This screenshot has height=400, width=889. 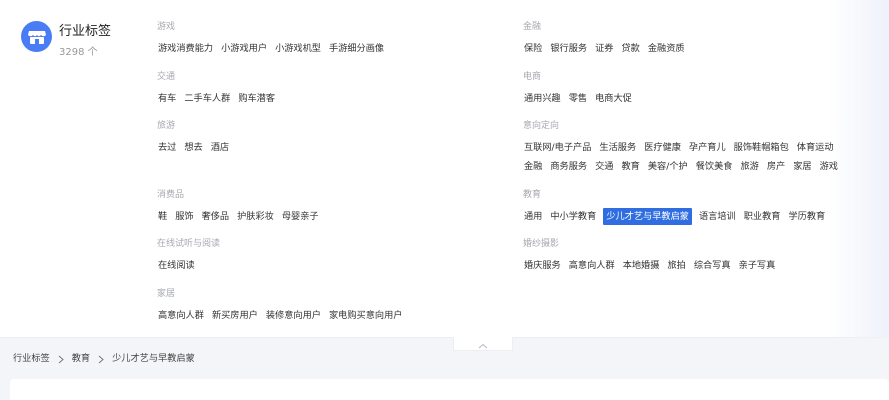 What do you see at coordinates (714, 166) in the screenshot?
I see `tag-option: 餐饮美食` at bounding box center [714, 166].